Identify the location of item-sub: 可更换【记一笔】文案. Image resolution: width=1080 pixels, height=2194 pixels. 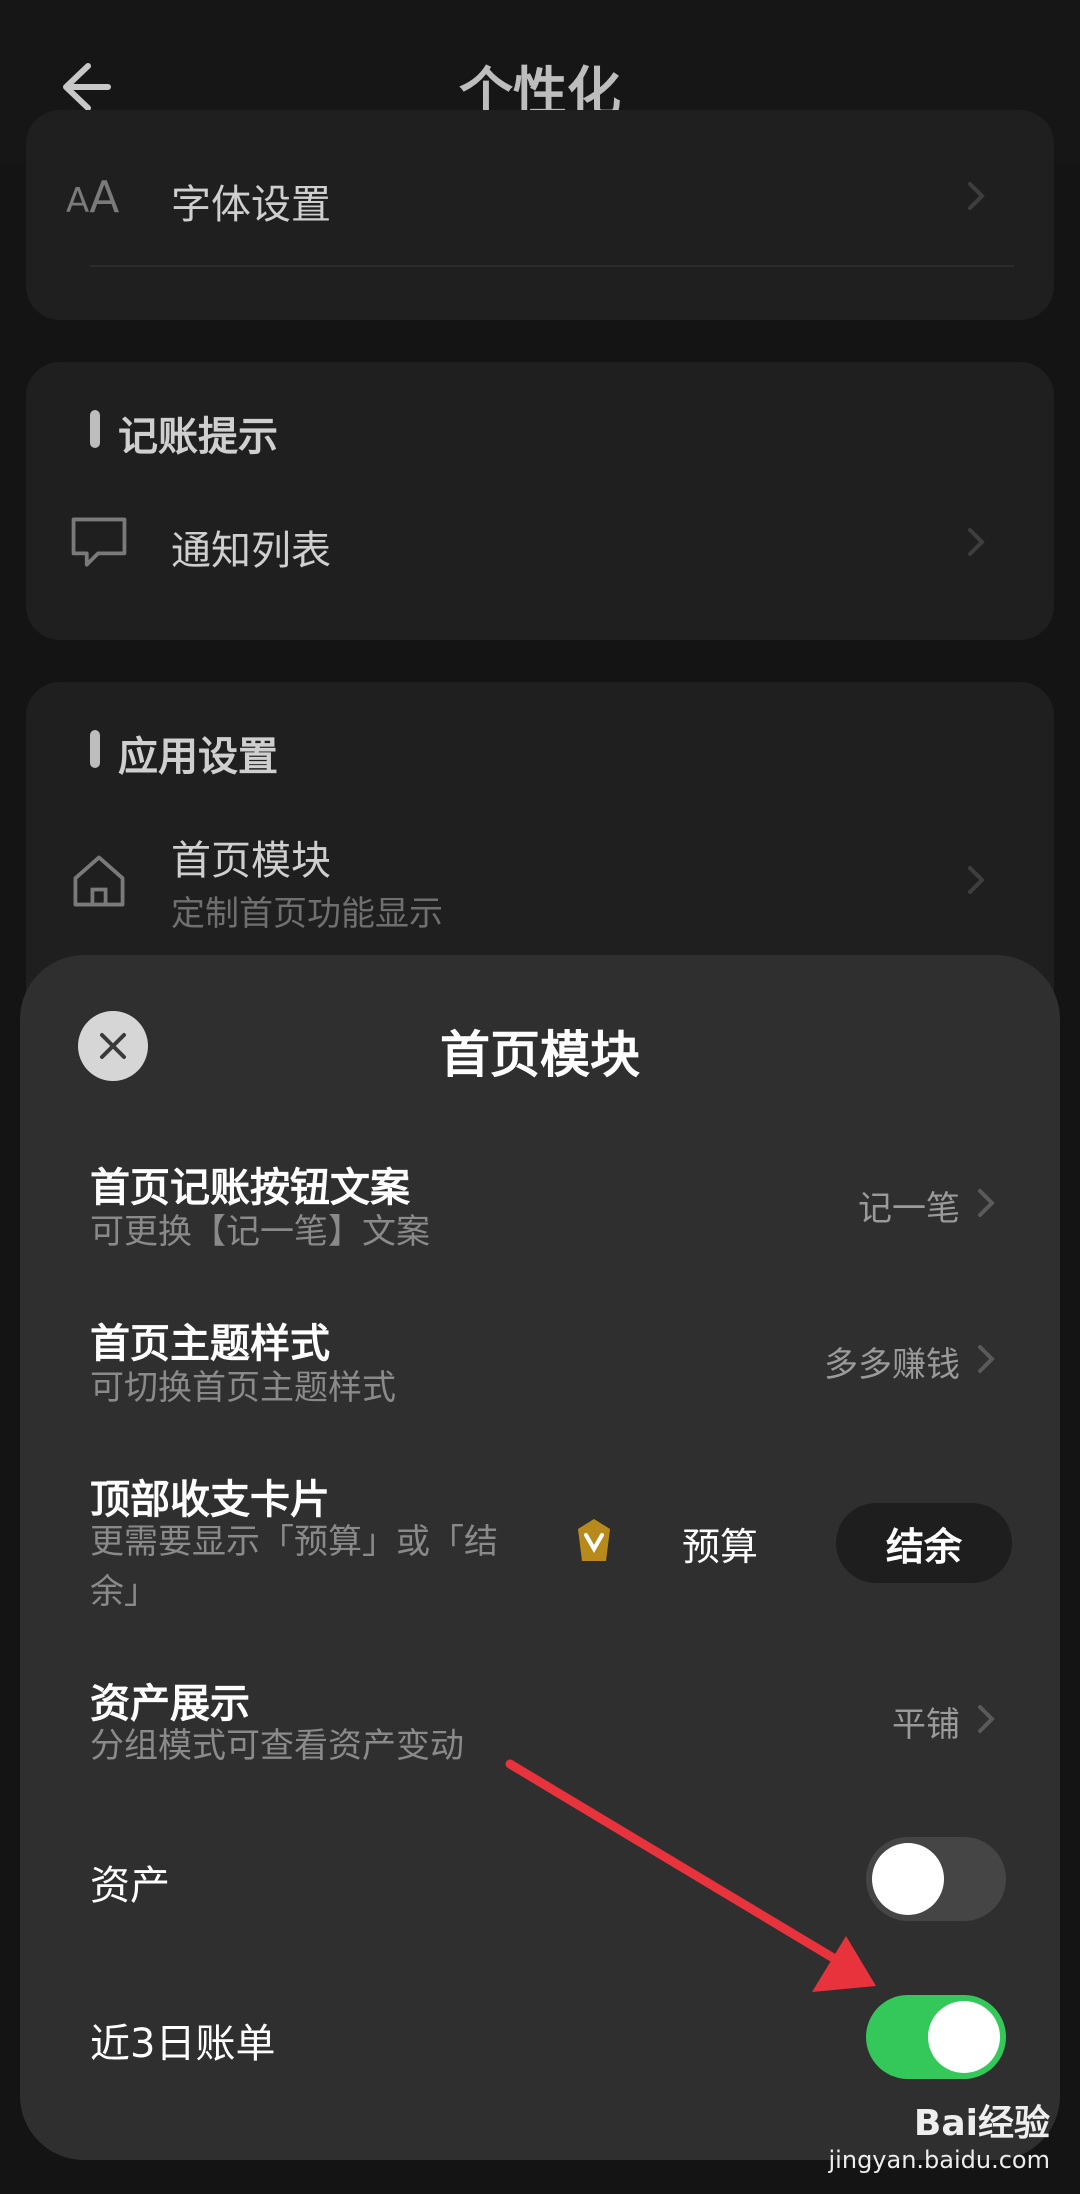
(260, 1232).